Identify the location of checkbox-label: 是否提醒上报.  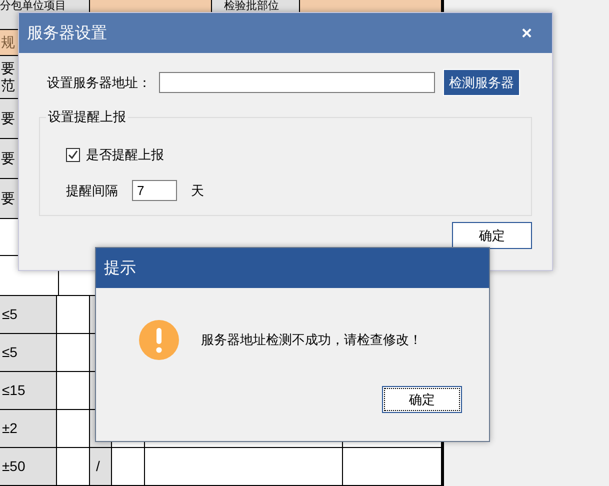
(125, 155).